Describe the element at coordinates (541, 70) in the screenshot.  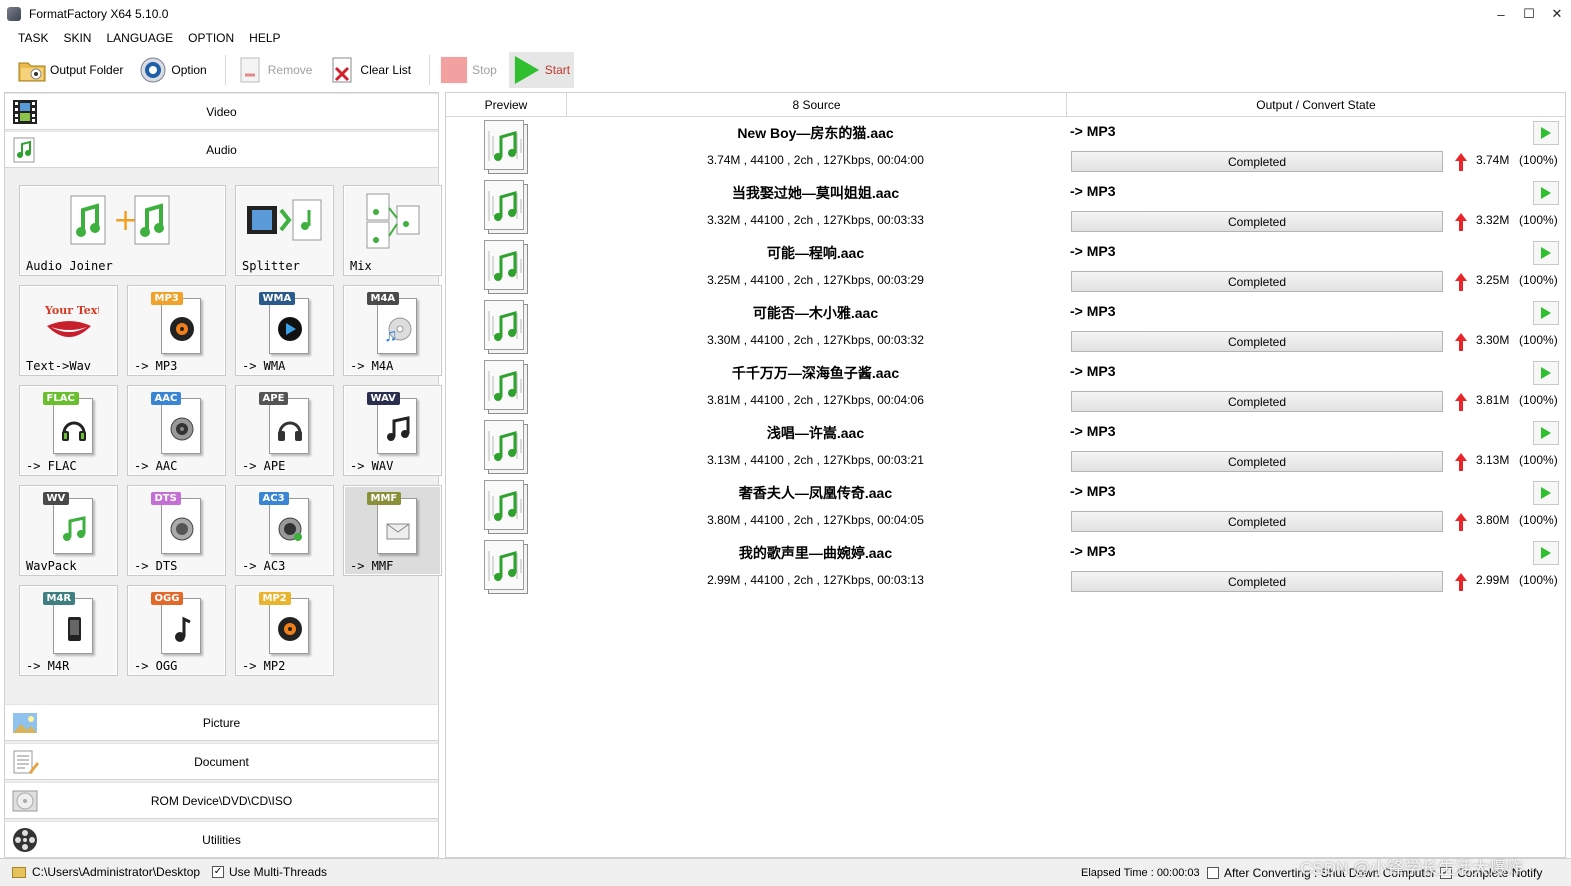
I see `start-button: Start` at that location.